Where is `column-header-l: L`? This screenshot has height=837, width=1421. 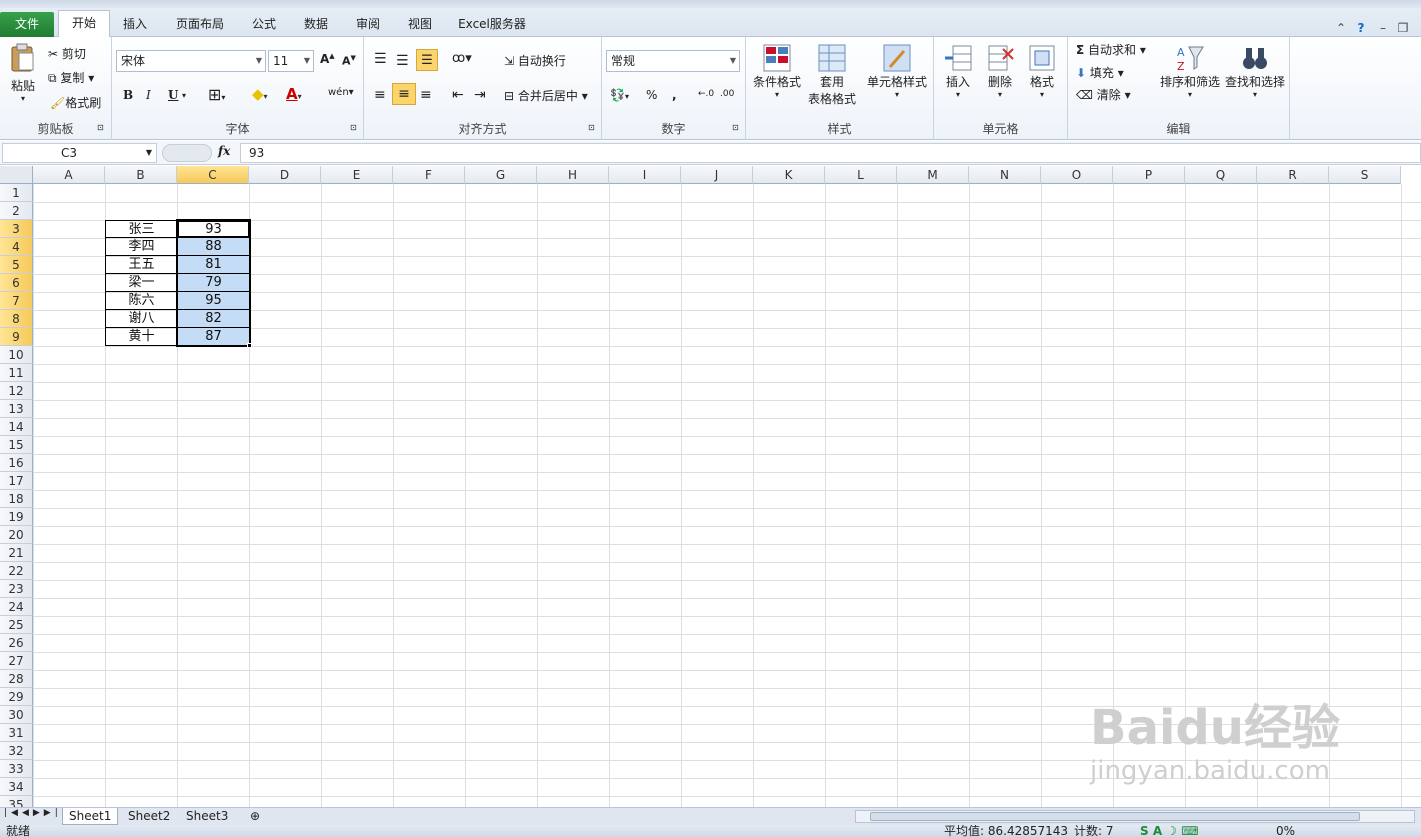
column-header-l: L is located at coordinates (861, 175).